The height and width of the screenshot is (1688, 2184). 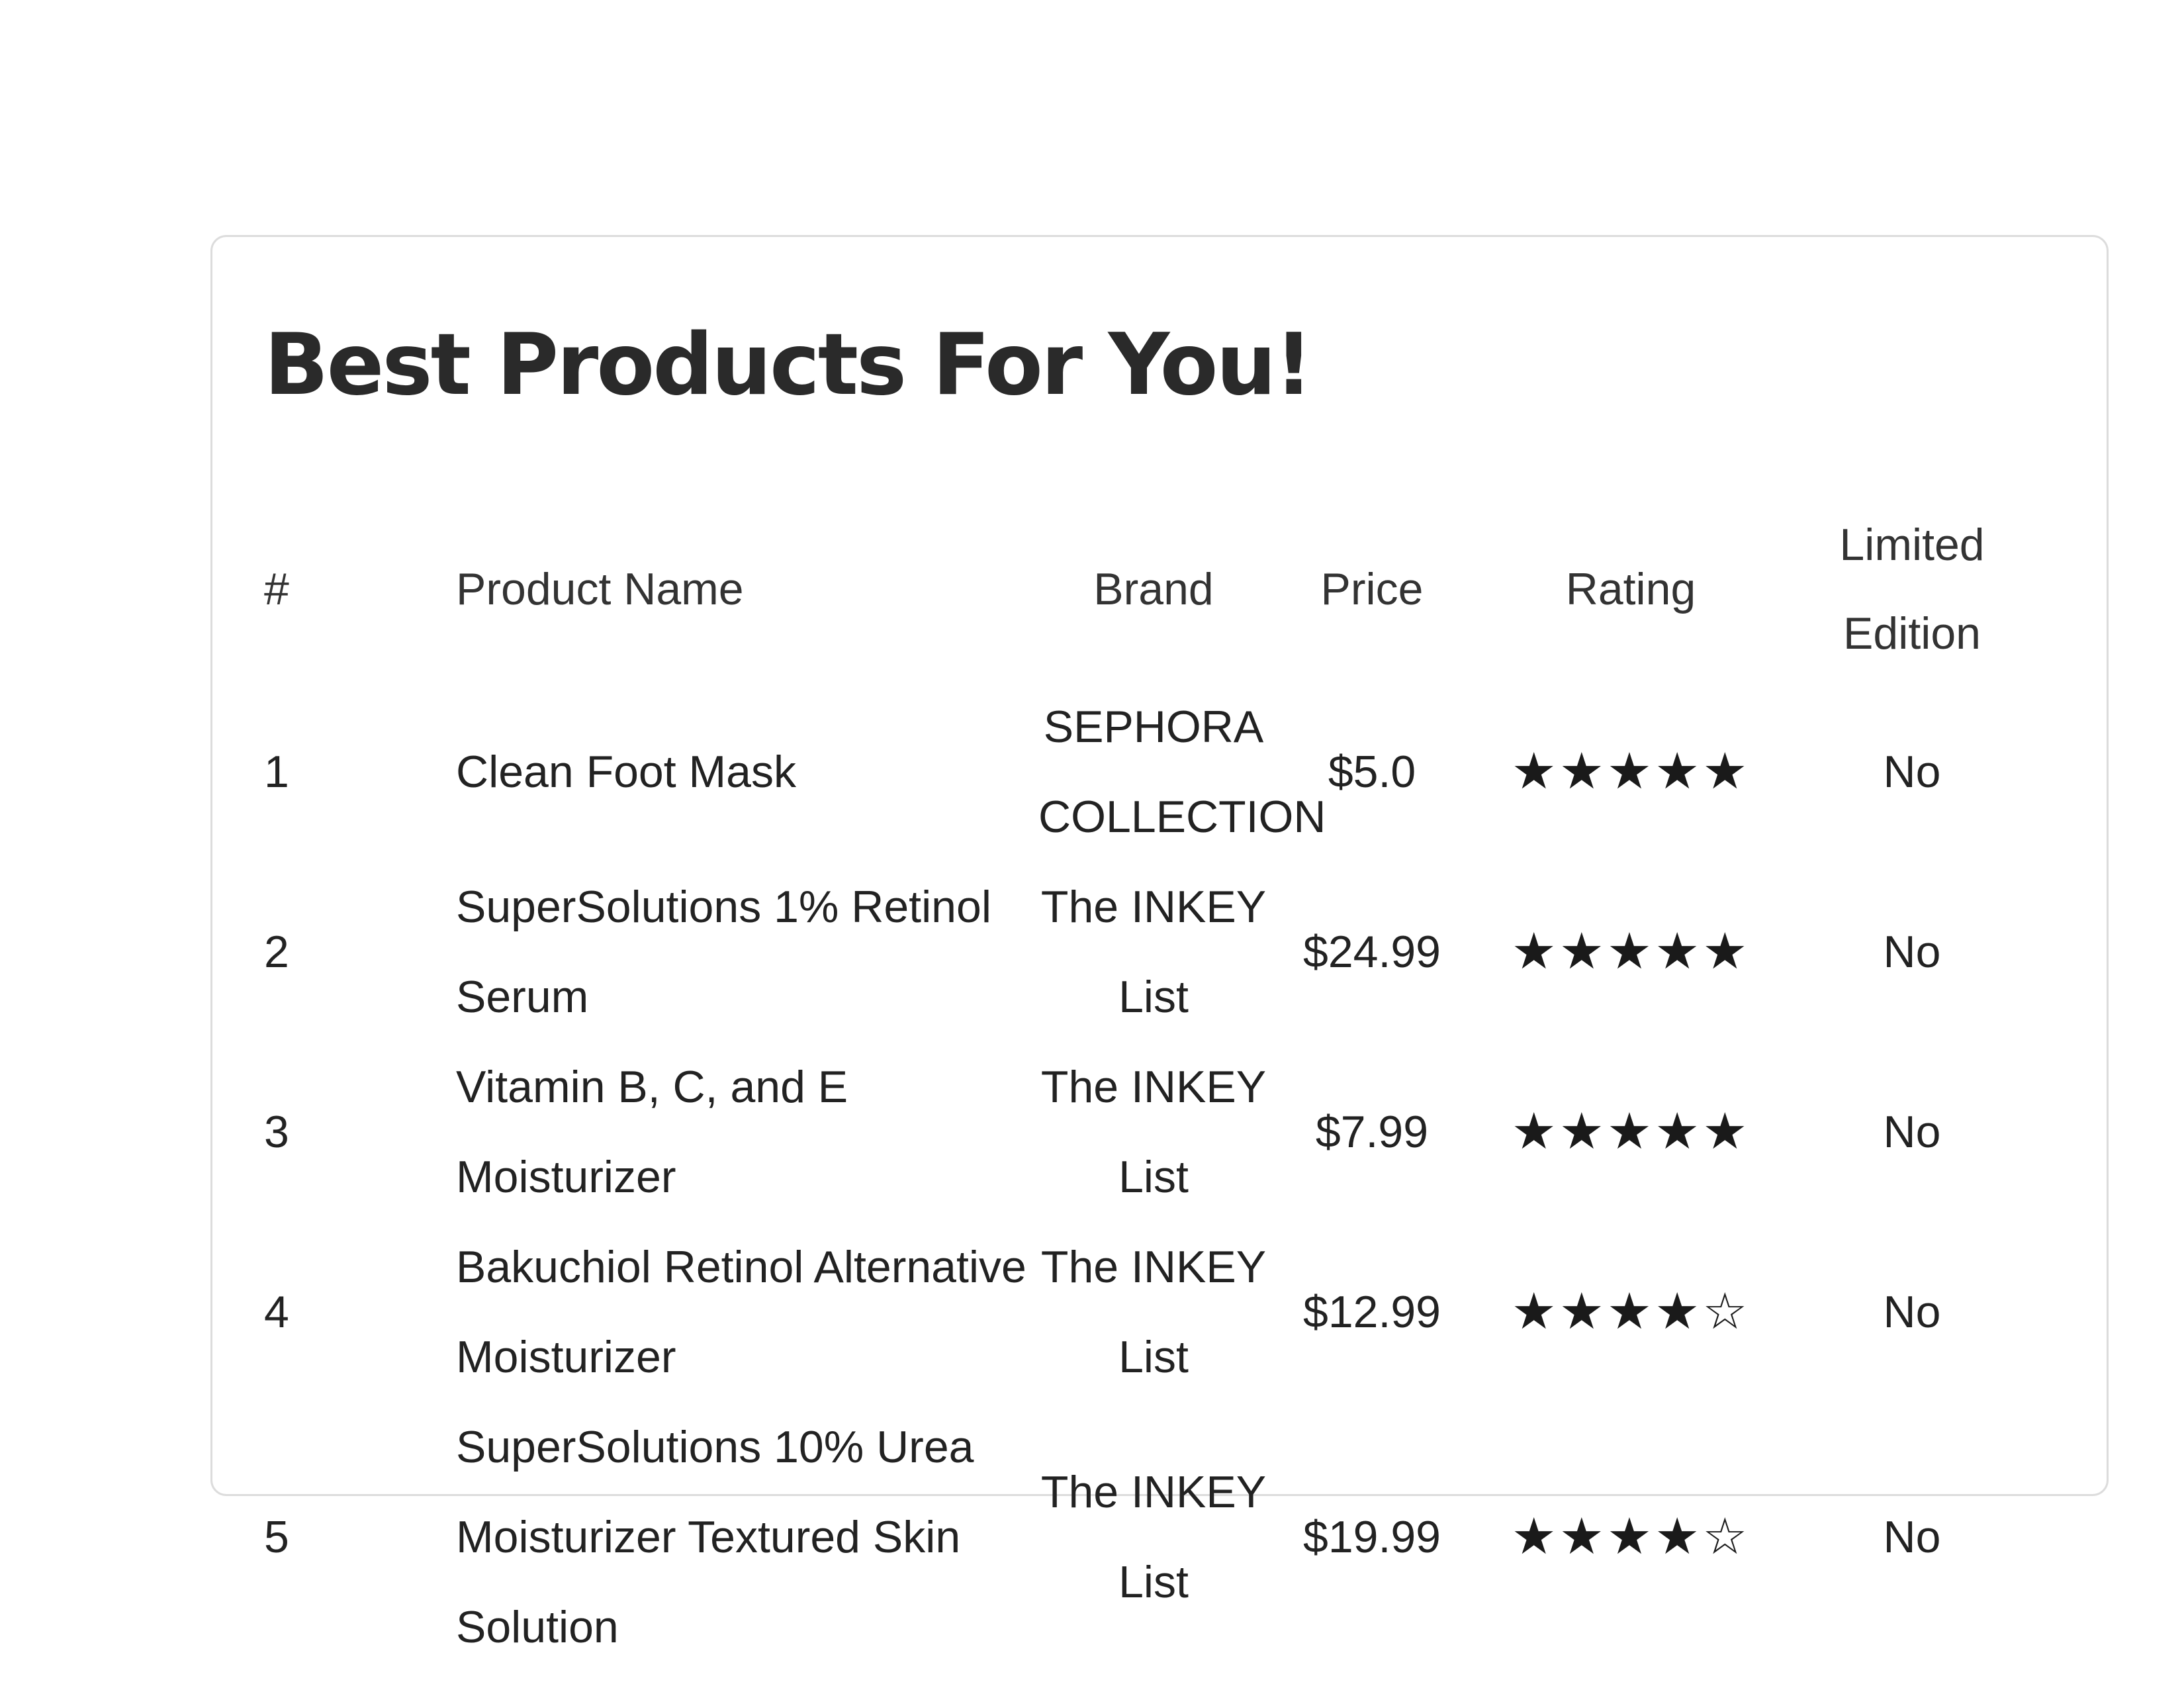 What do you see at coordinates (1372, 589) in the screenshot?
I see `header-price: Price` at bounding box center [1372, 589].